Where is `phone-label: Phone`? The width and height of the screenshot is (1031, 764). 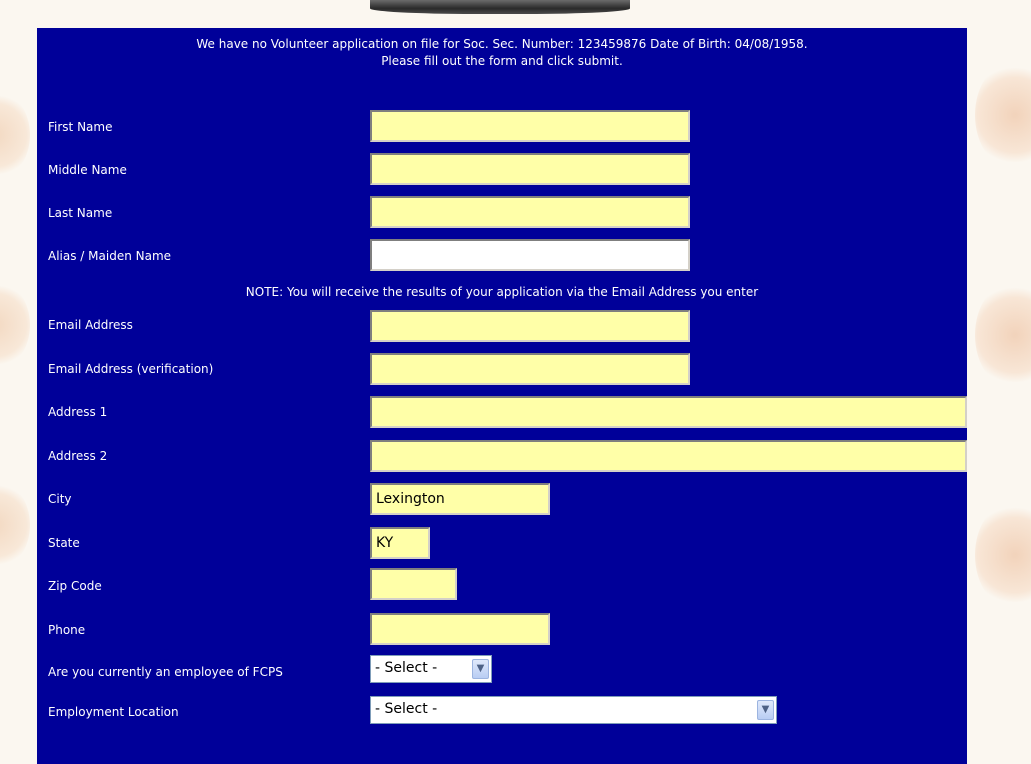 phone-label: Phone is located at coordinates (67, 630).